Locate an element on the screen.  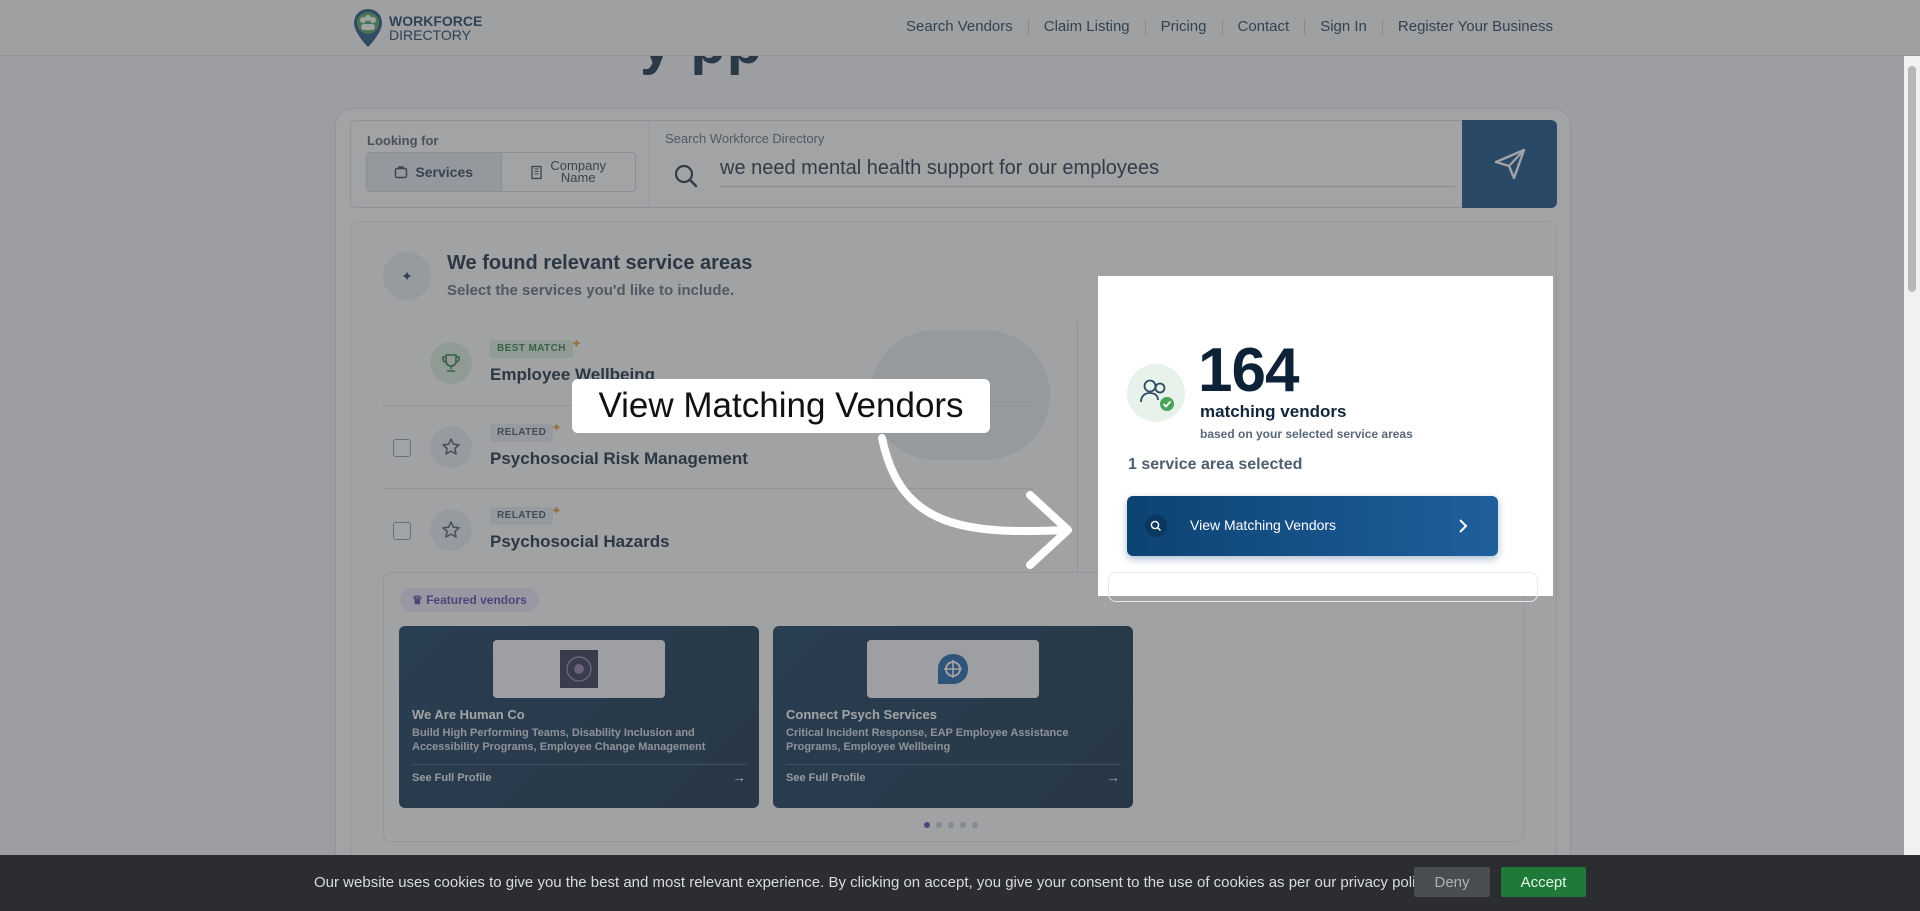
matching-vendors-subtext: based on your selected service areas is located at coordinates (1306, 434).